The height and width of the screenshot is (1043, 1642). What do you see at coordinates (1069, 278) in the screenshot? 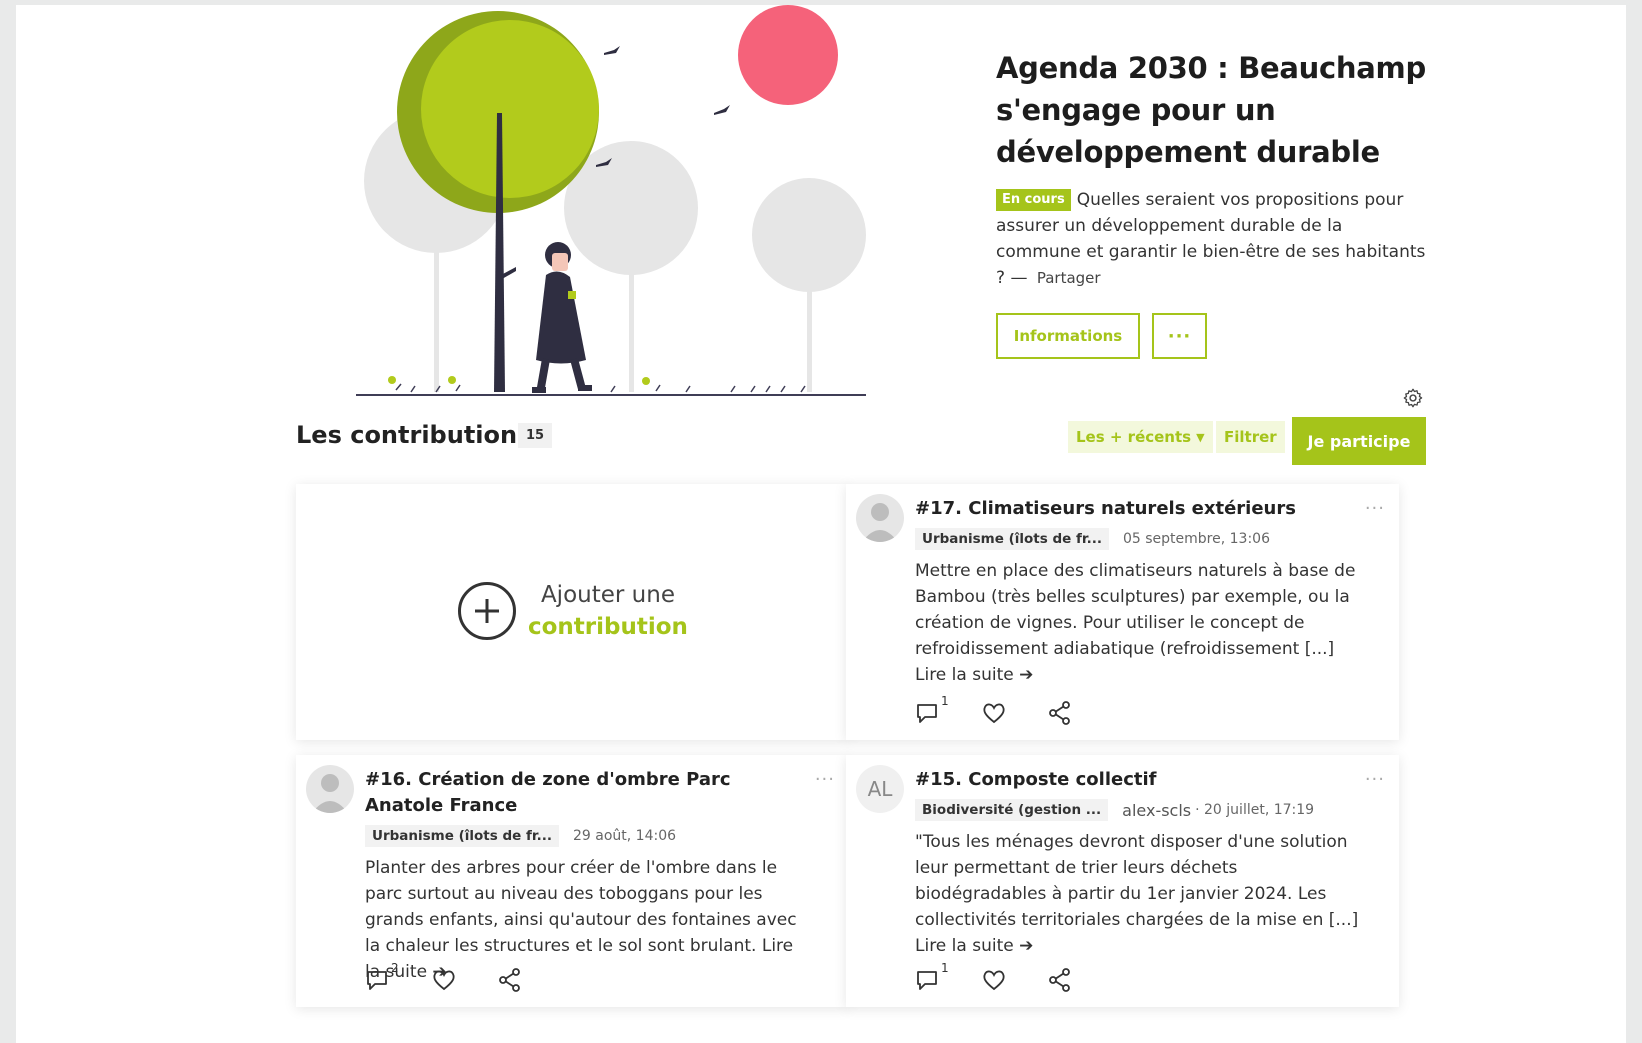
I see `share-link: Partager` at bounding box center [1069, 278].